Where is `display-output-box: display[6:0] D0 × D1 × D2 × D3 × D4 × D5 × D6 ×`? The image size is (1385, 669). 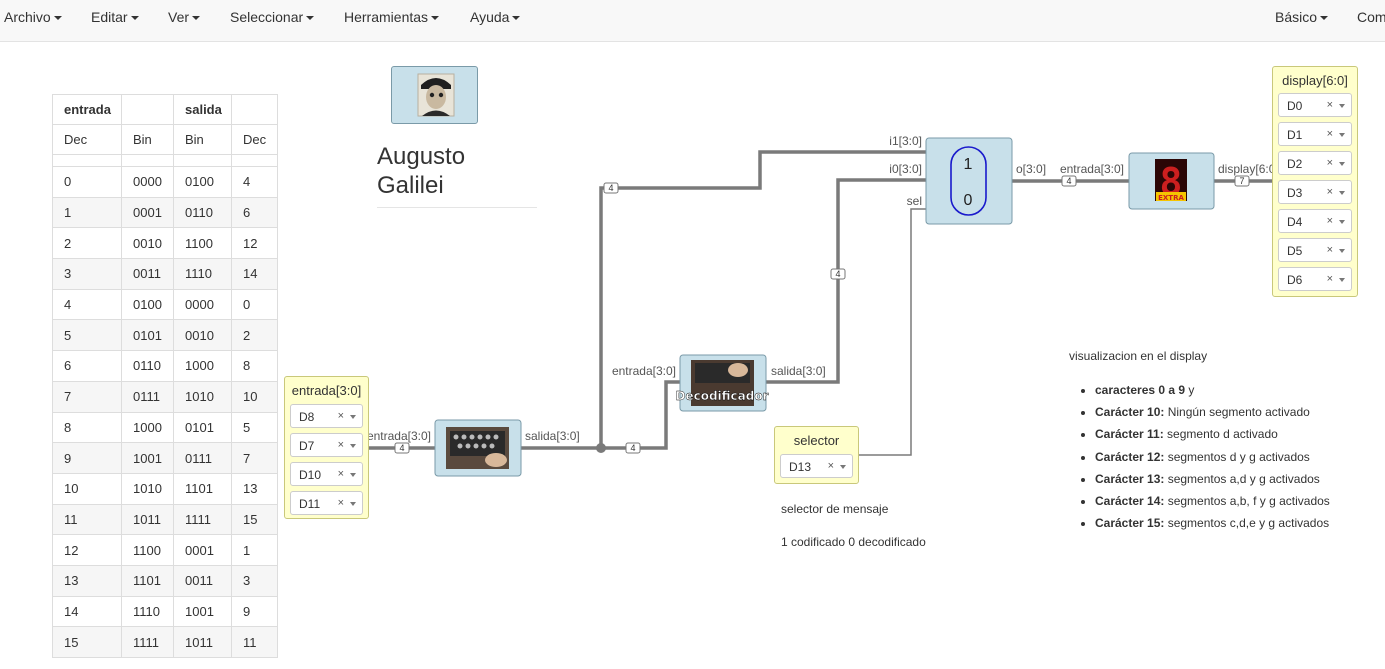 display-output-box: display[6:0] D0 × D1 × D2 × D3 × D4 × D5 × D6 × is located at coordinates (1315, 181).